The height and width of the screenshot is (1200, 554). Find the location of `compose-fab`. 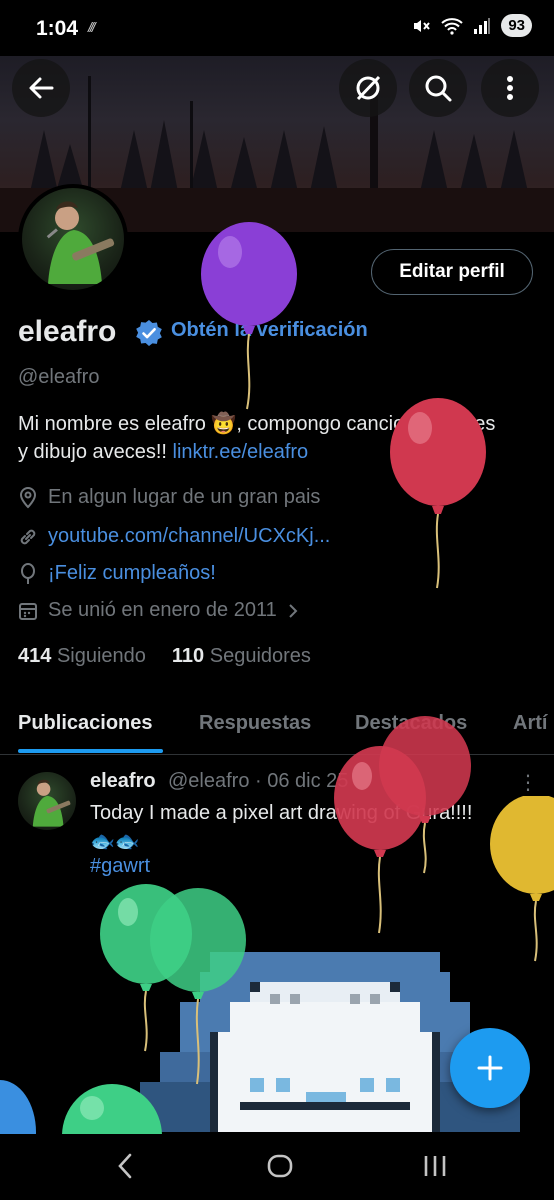

compose-fab is located at coordinates (490, 1068).